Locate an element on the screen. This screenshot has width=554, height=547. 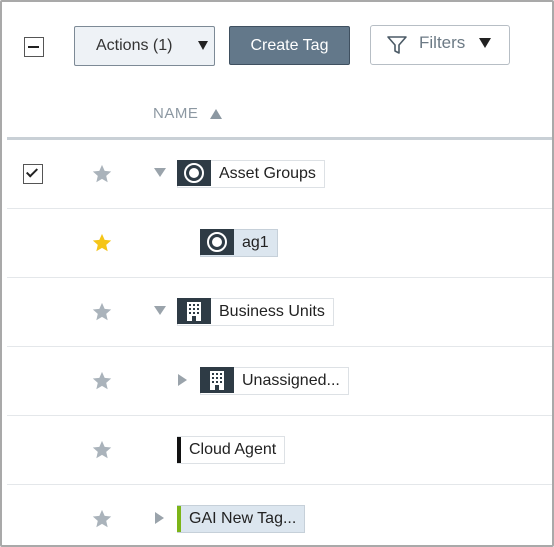
tag-chip: Cloud Agent is located at coordinates (231, 450).